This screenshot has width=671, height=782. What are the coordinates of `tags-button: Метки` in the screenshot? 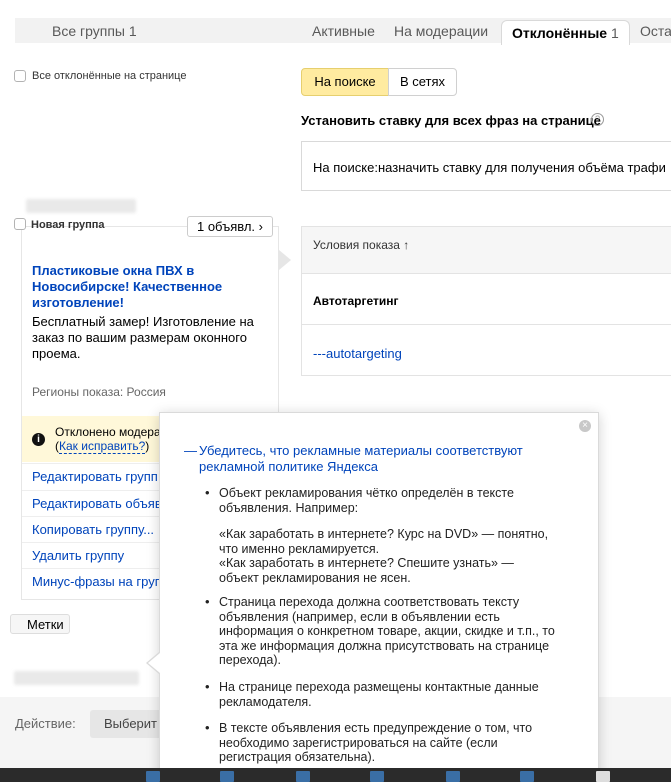 It's located at (40, 624).